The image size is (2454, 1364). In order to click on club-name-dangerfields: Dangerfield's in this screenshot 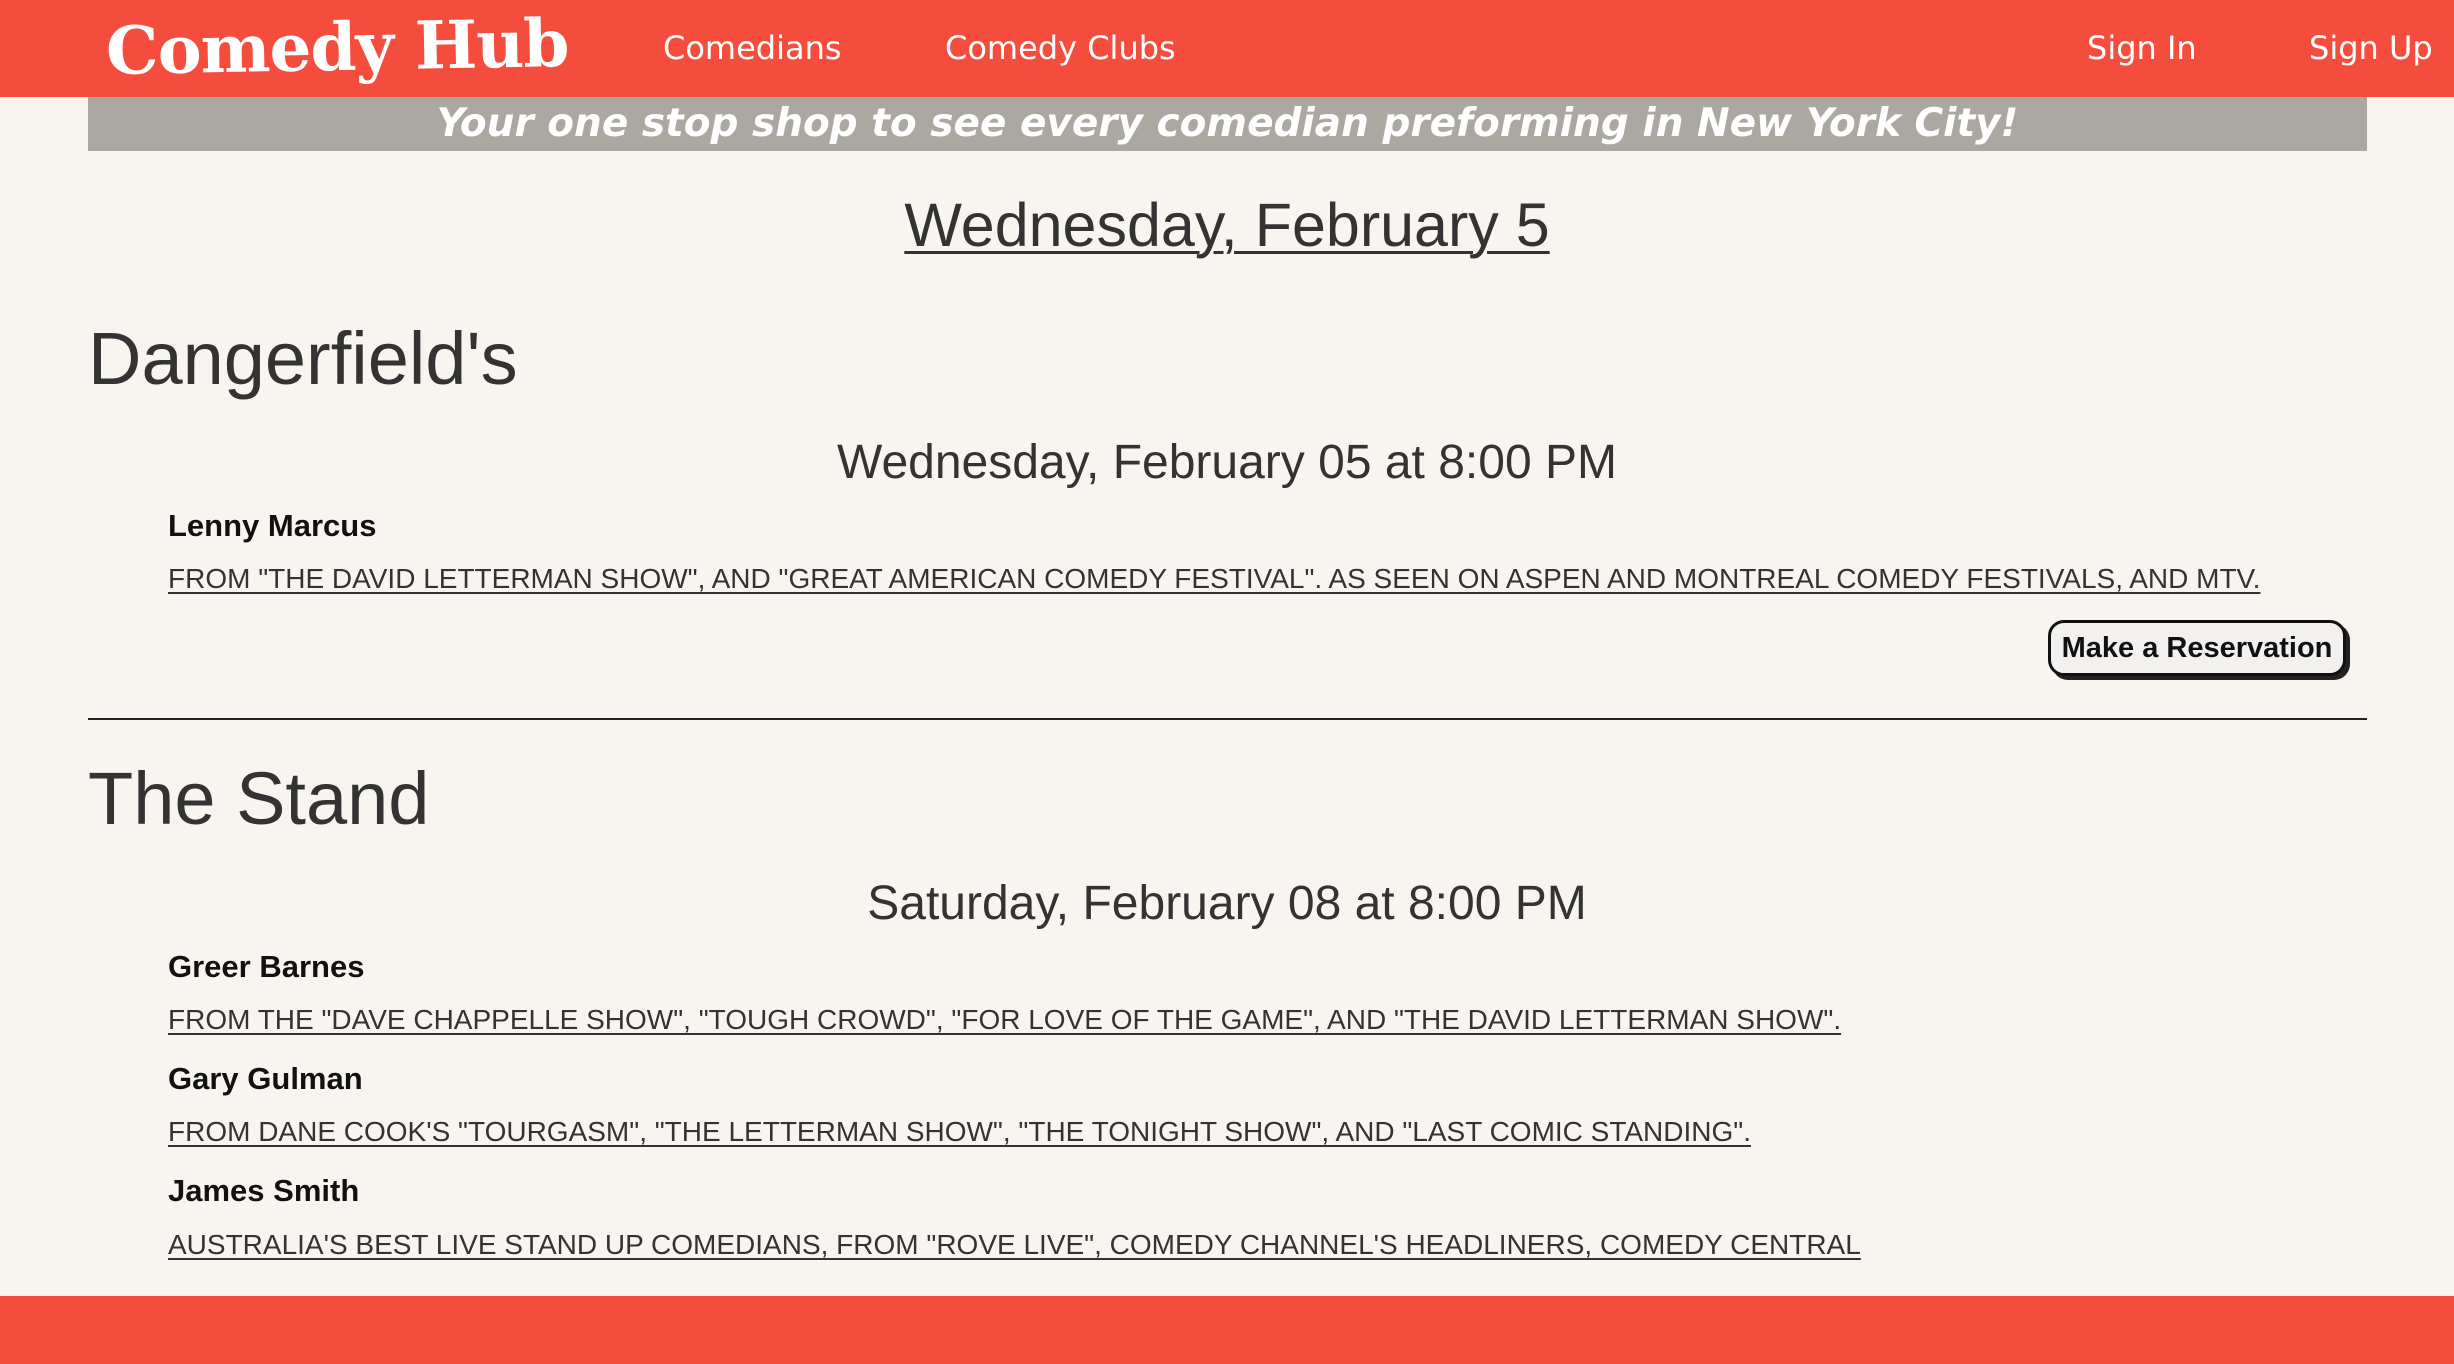, I will do `click(303, 358)`.